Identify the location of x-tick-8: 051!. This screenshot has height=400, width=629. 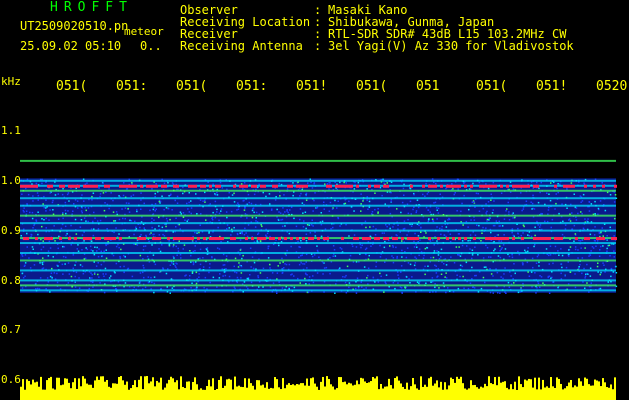
(552, 86).